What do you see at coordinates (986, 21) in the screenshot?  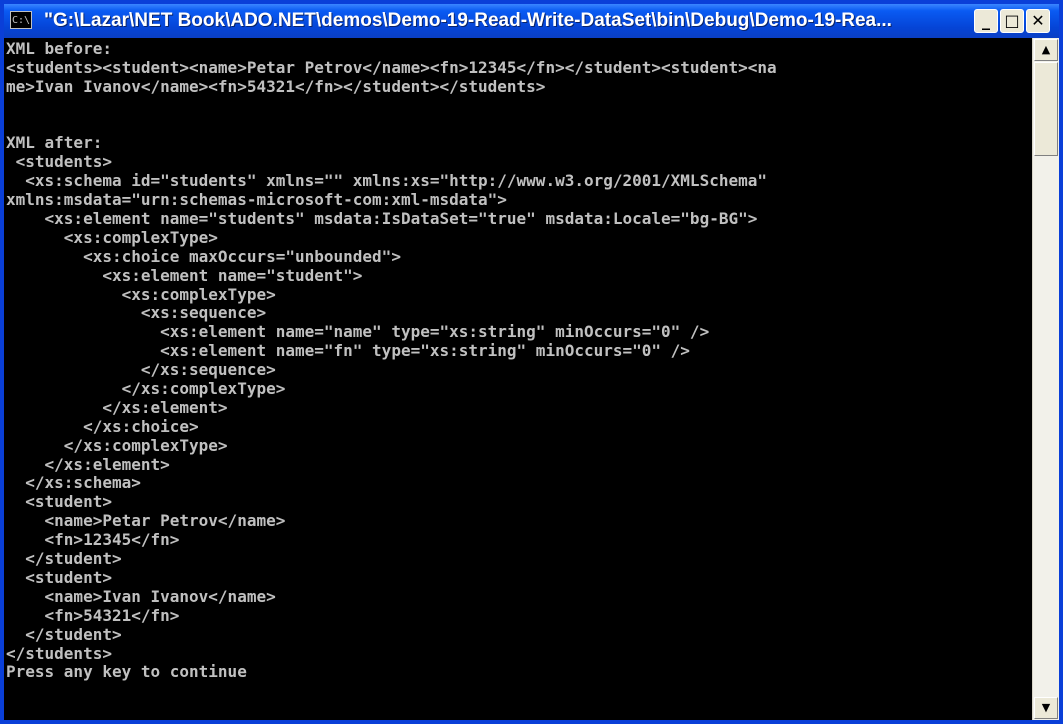 I see `minimize-button: _` at bounding box center [986, 21].